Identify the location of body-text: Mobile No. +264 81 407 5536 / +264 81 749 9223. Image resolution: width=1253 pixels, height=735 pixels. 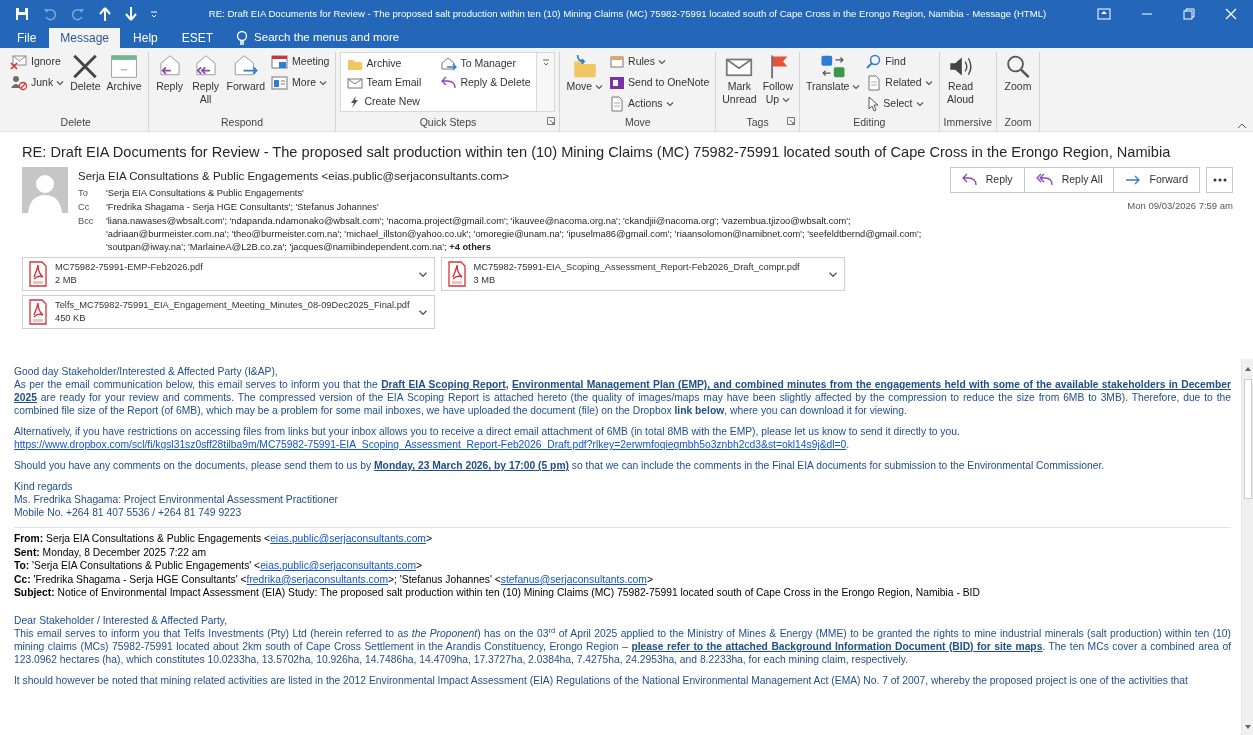
(128, 513).